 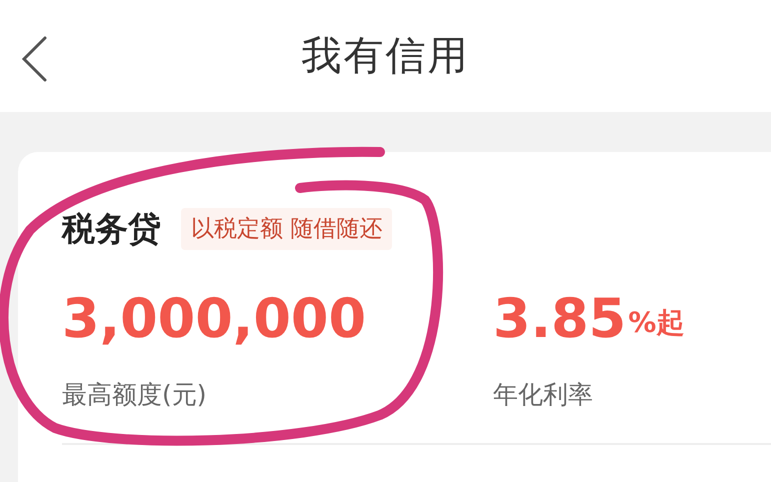 I want to click on back-icon, so click(x=34, y=59).